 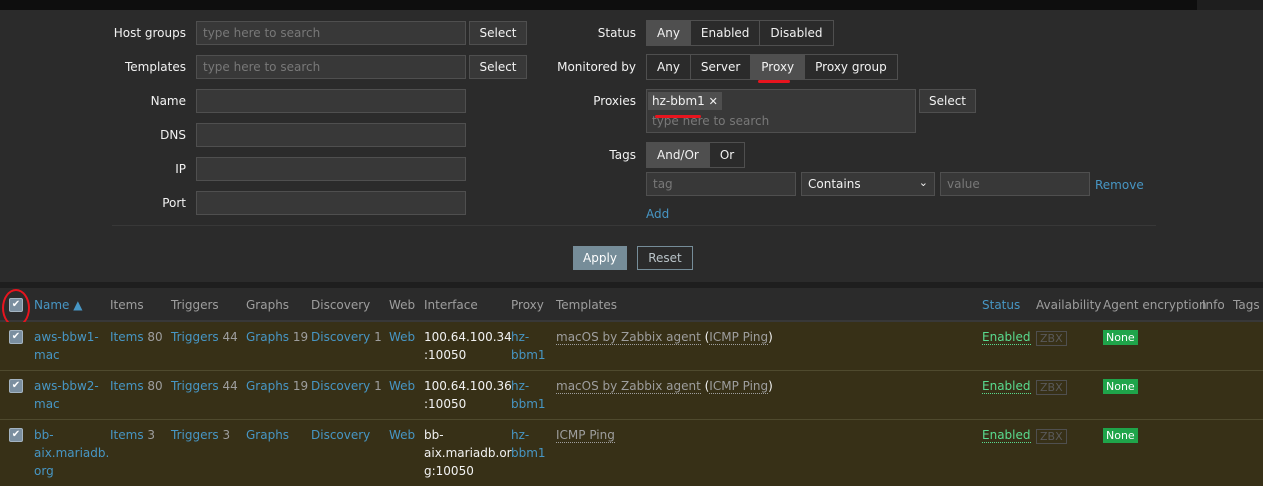 I want to click on col-proxy-header: Proxy, so click(x=527, y=305).